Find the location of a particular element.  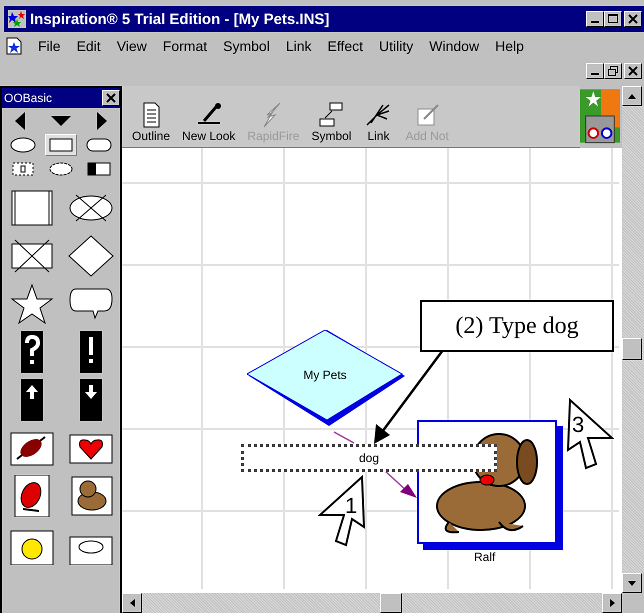

palette-title: OOBasic is located at coordinates (28, 98).